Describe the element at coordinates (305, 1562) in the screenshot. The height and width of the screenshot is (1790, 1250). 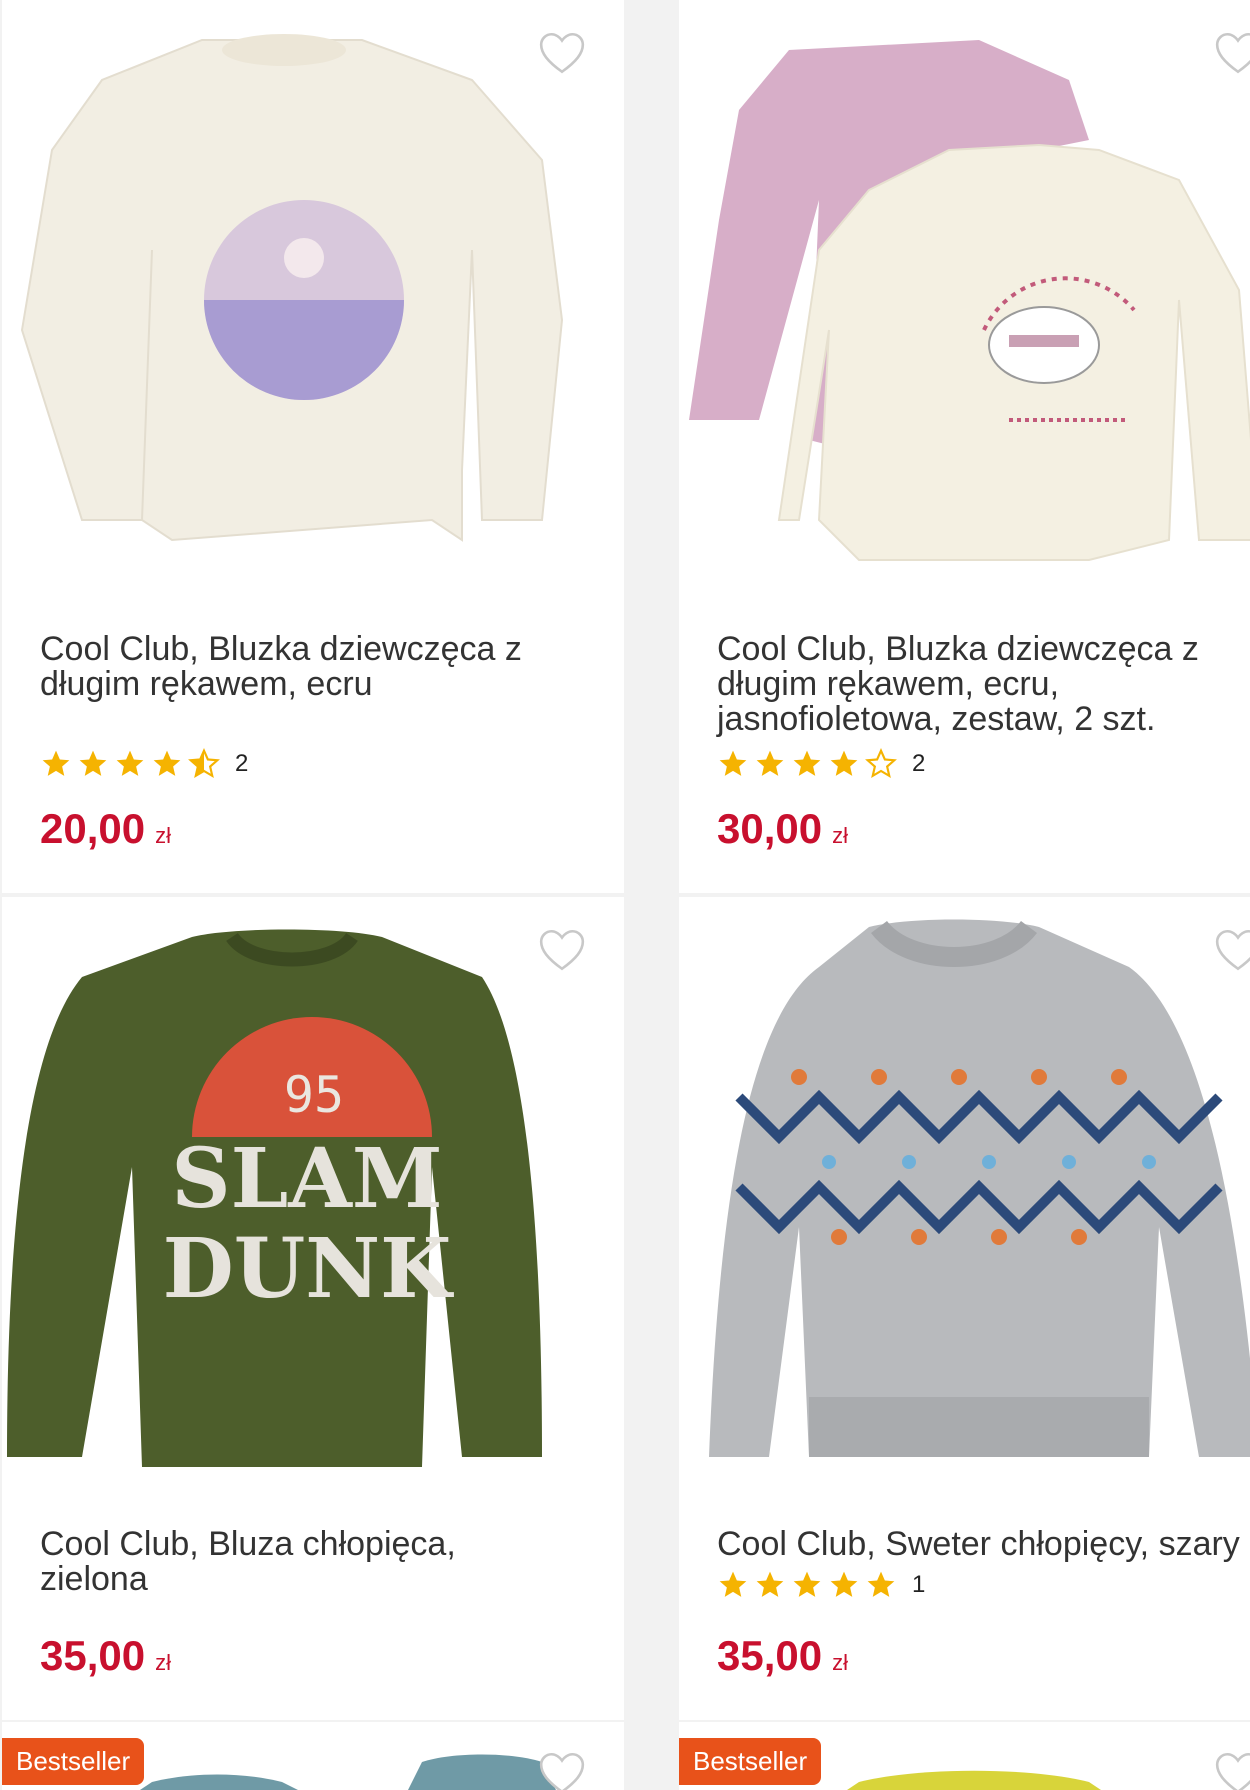
I see `product-title: Cool Club, Bluza chłopięca, zielona` at that location.